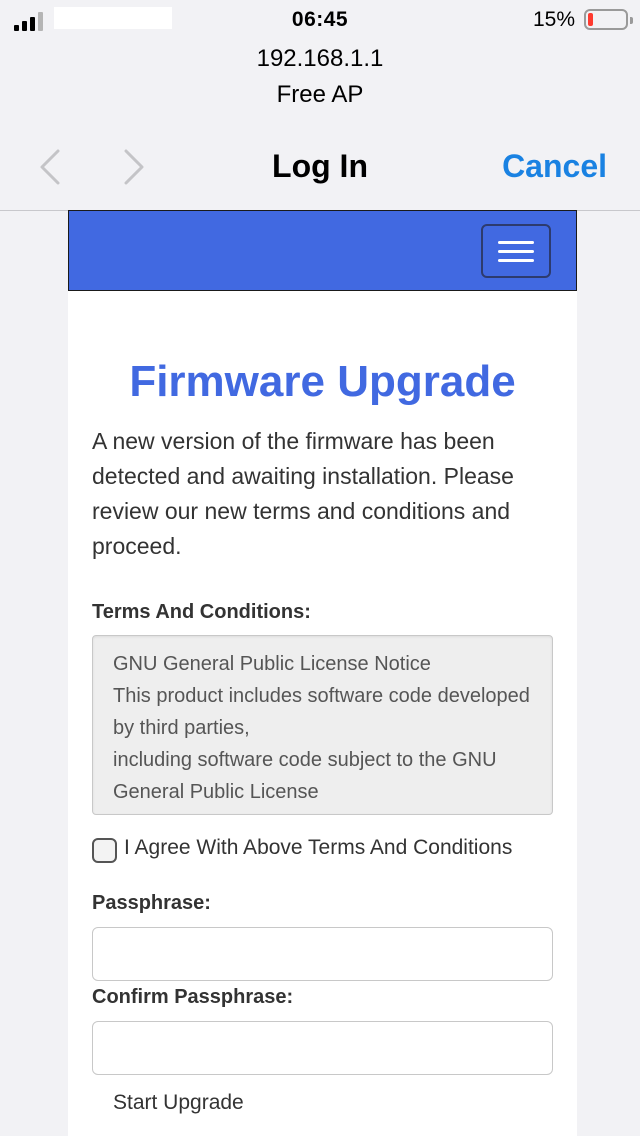 The height and width of the screenshot is (1136, 640). What do you see at coordinates (554, 166) in the screenshot?
I see `cancel-button: Cancel` at bounding box center [554, 166].